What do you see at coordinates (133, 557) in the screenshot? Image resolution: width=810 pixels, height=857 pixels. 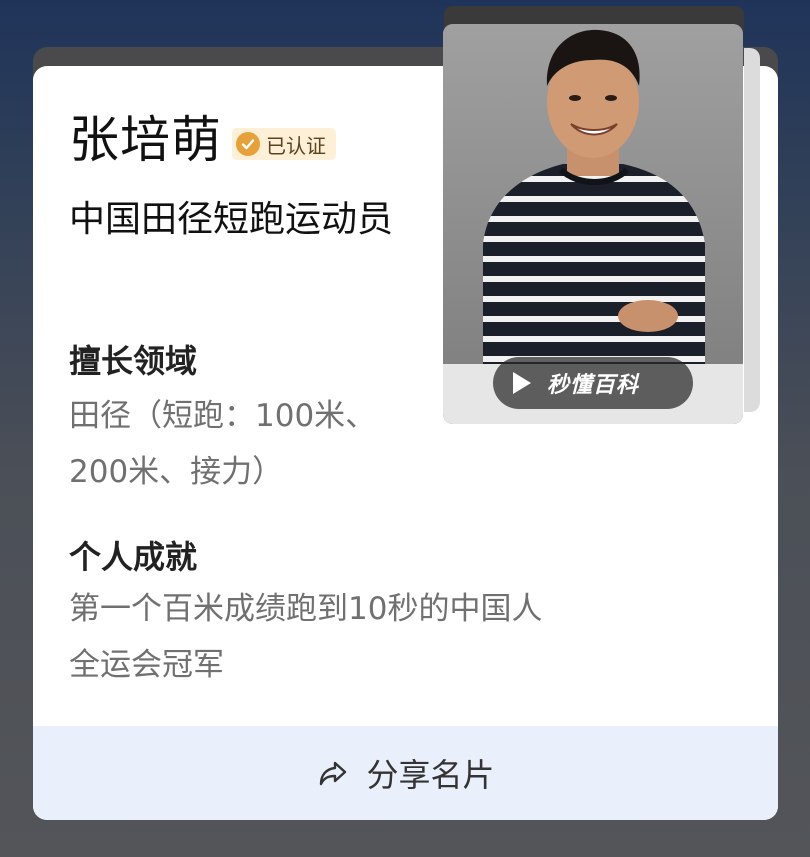 I see `section-heading-achievements: 个人成就` at bounding box center [133, 557].